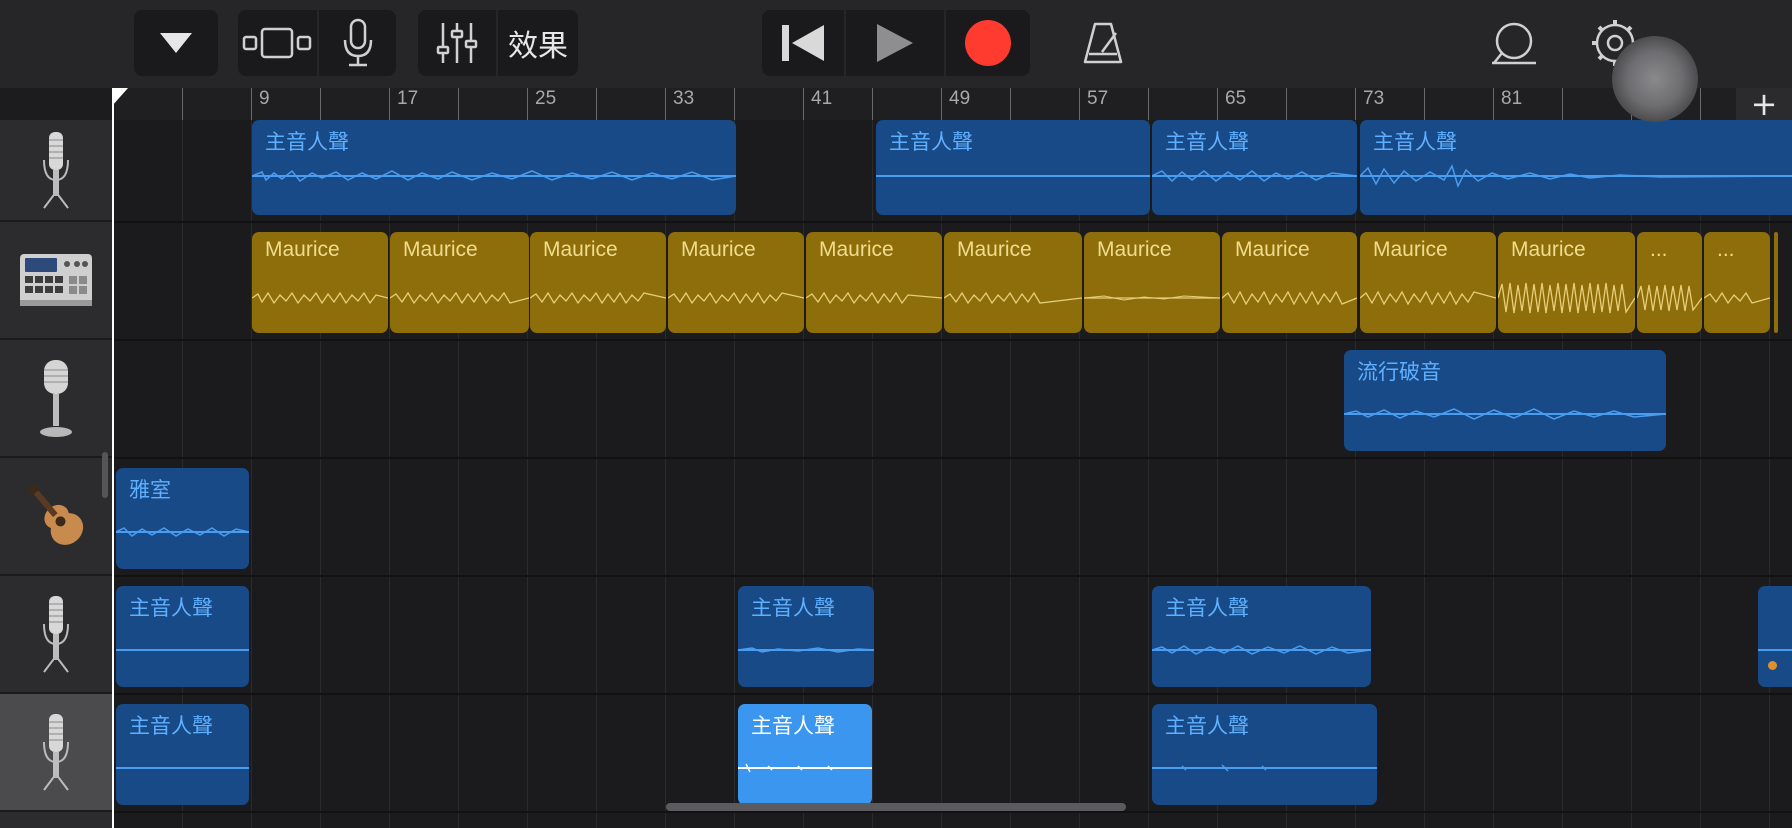 The height and width of the screenshot is (828, 1792). What do you see at coordinates (1098, 98) in the screenshot?
I see `ruler-bar-number: 57` at bounding box center [1098, 98].